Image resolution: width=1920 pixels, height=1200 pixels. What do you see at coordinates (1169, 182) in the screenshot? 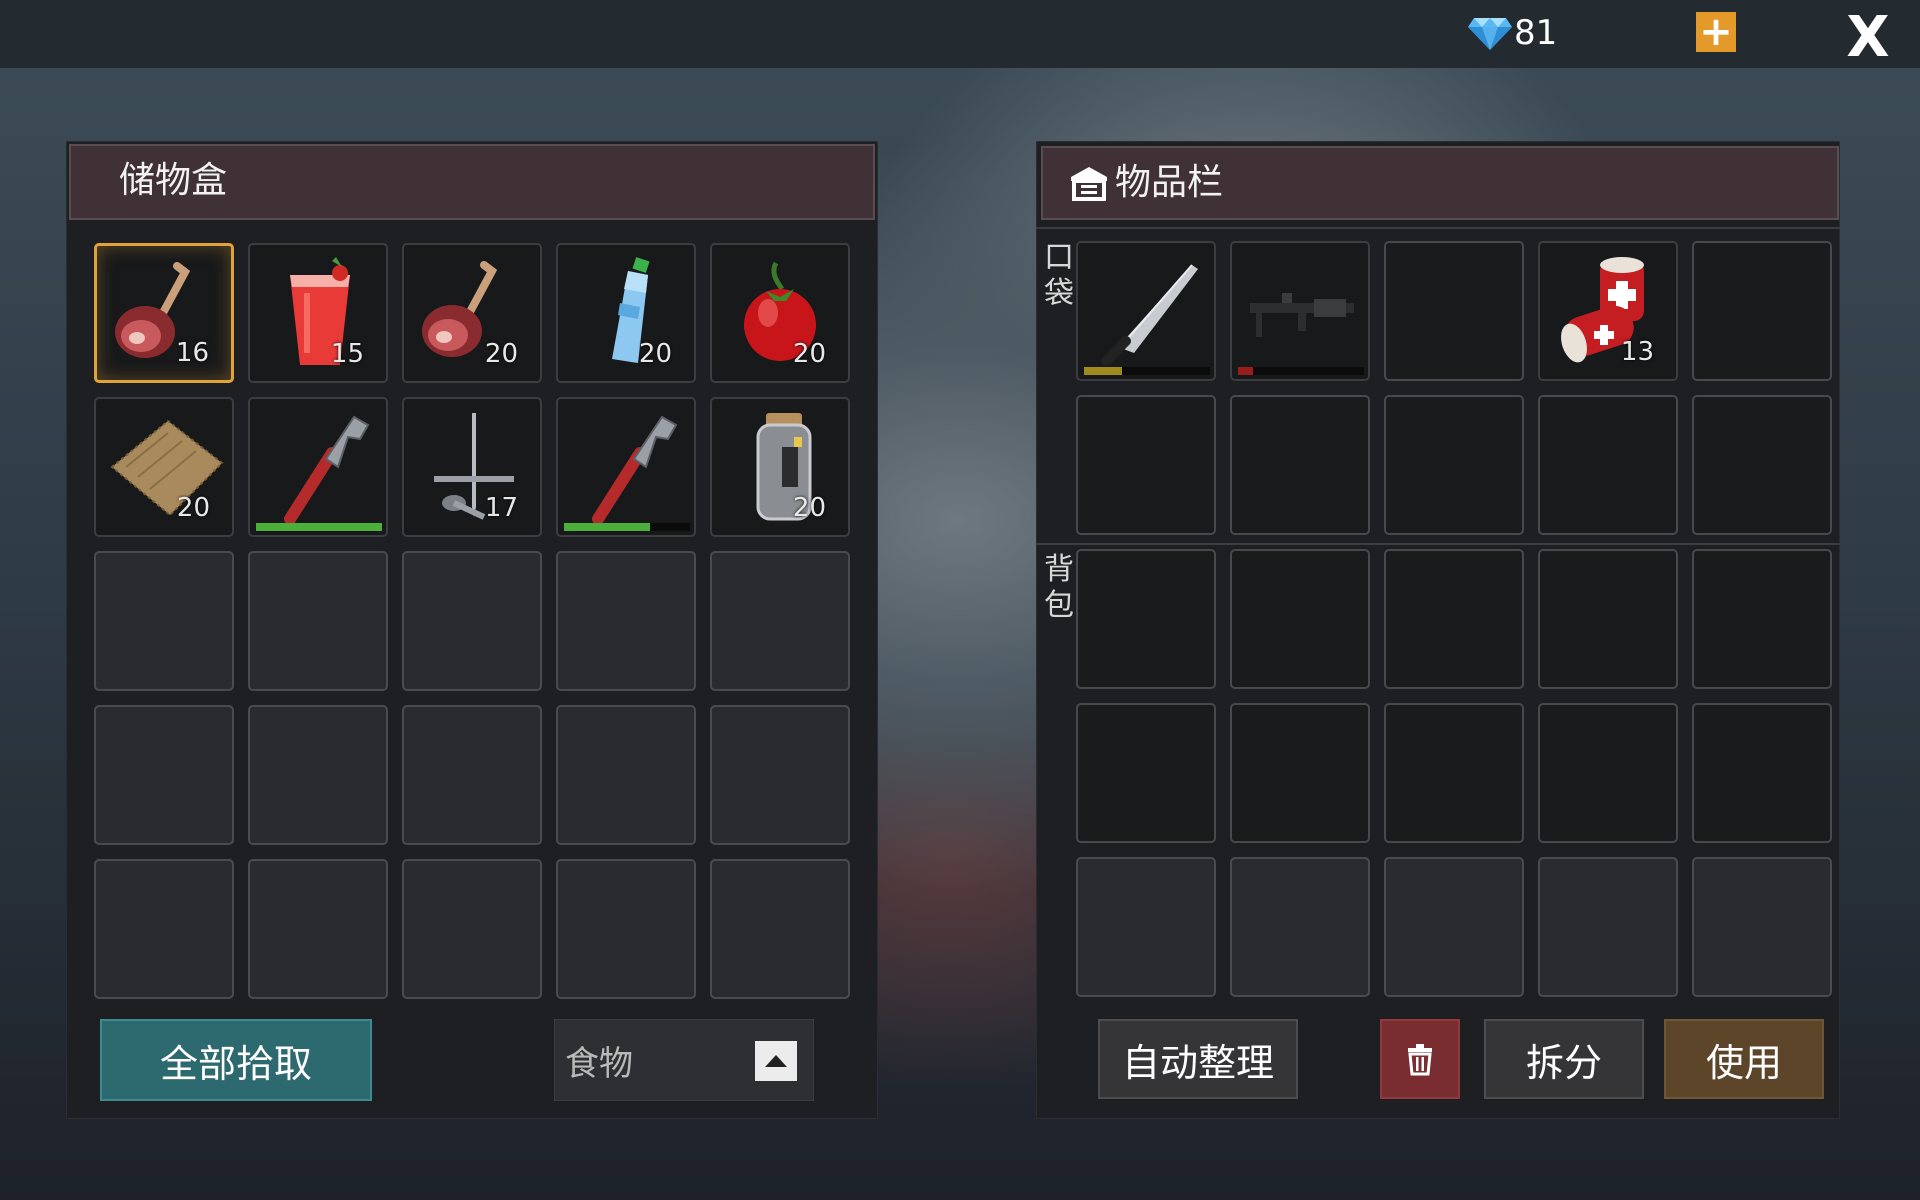
I see `inventory-title: 物品栏` at bounding box center [1169, 182].